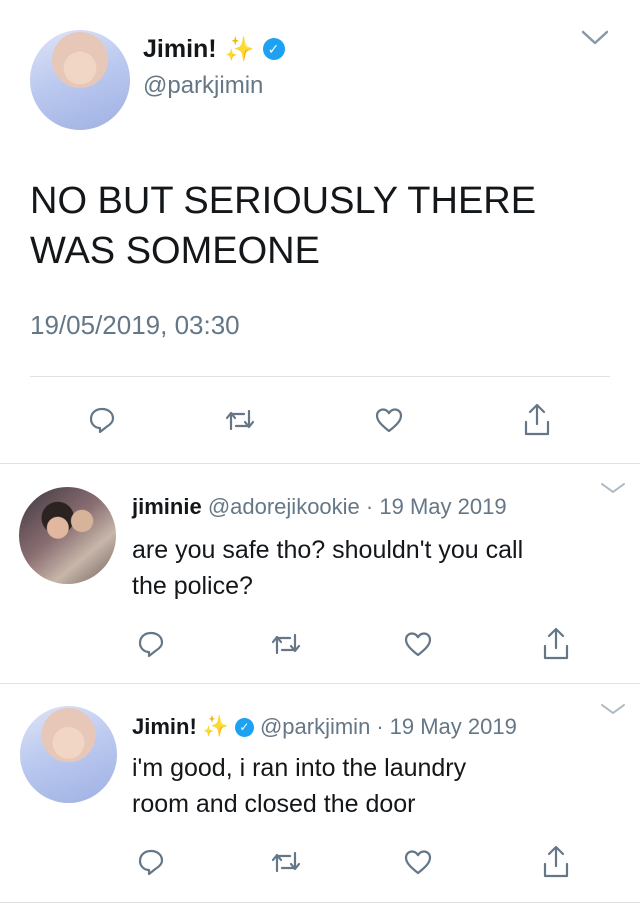 This screenshot has width=640, height=905. What do you see at coordinates (299, 768) in the screenshot?
I see `tweet-text-line: i'm good, i ran into the laundry` at bounding box center [299, 768].